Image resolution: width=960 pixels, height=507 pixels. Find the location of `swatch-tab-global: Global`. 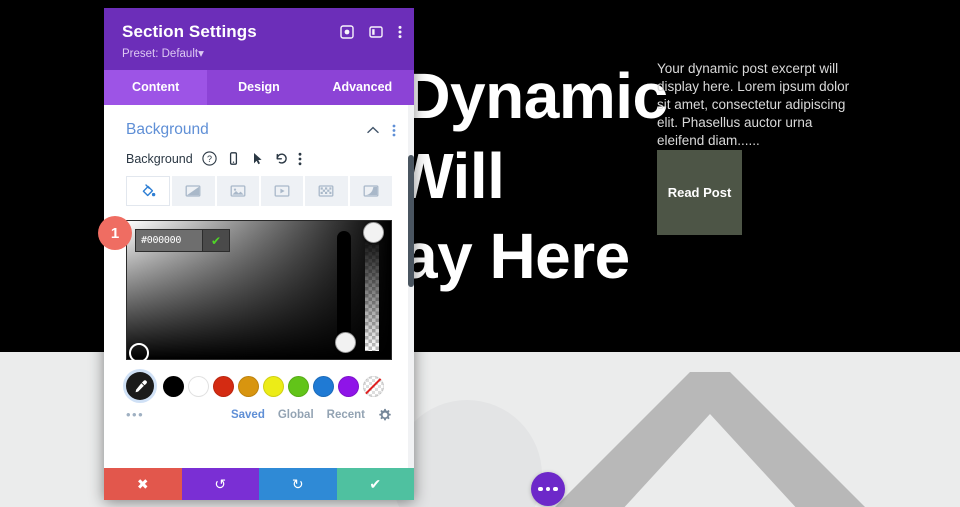

swatch-tab-global: Global is located at coordinates (296, 415).